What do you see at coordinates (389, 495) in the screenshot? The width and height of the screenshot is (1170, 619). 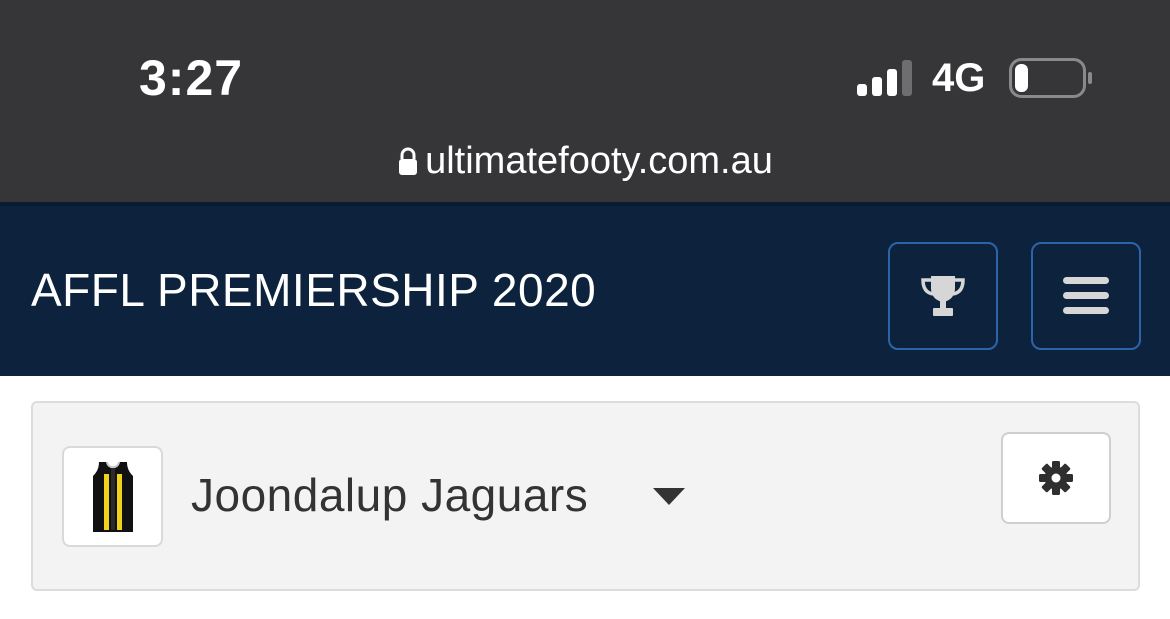 I see `team-name-dropdown: Joondalup Jaguars` at bounding box center [389, 495].